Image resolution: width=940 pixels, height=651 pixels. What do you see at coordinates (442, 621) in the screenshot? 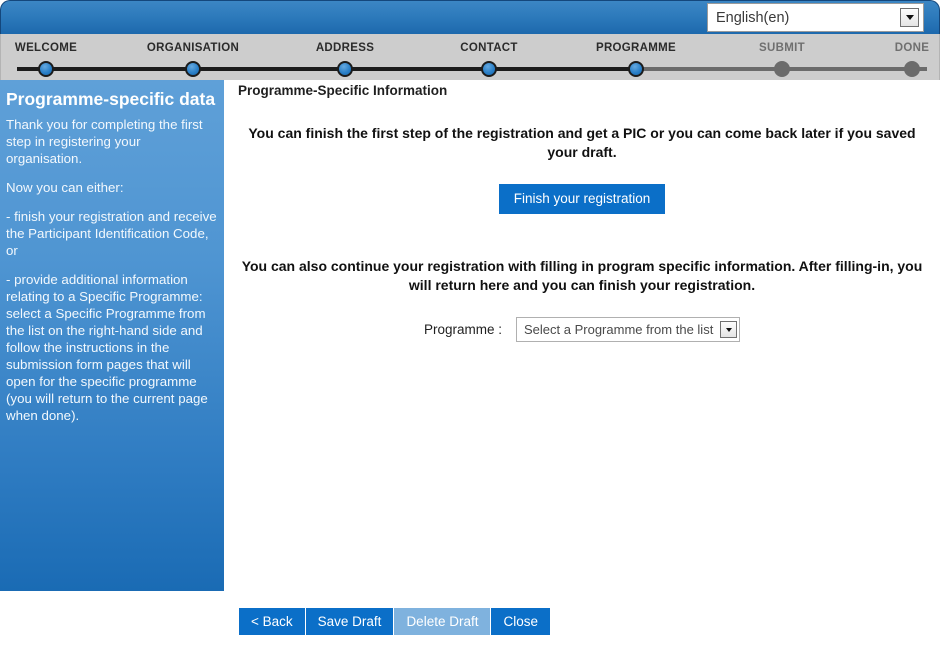
I see `delete-draft-button: Delete Draft` at bounding box center [442, 621].